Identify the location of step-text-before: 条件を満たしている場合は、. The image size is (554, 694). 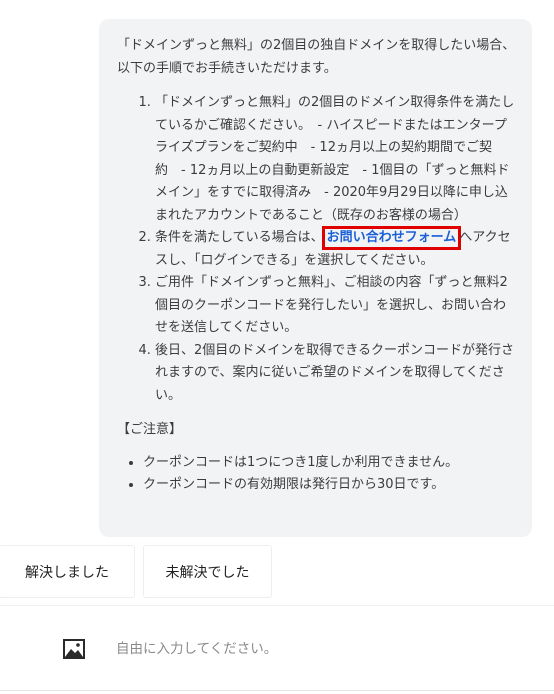
(239, 237).